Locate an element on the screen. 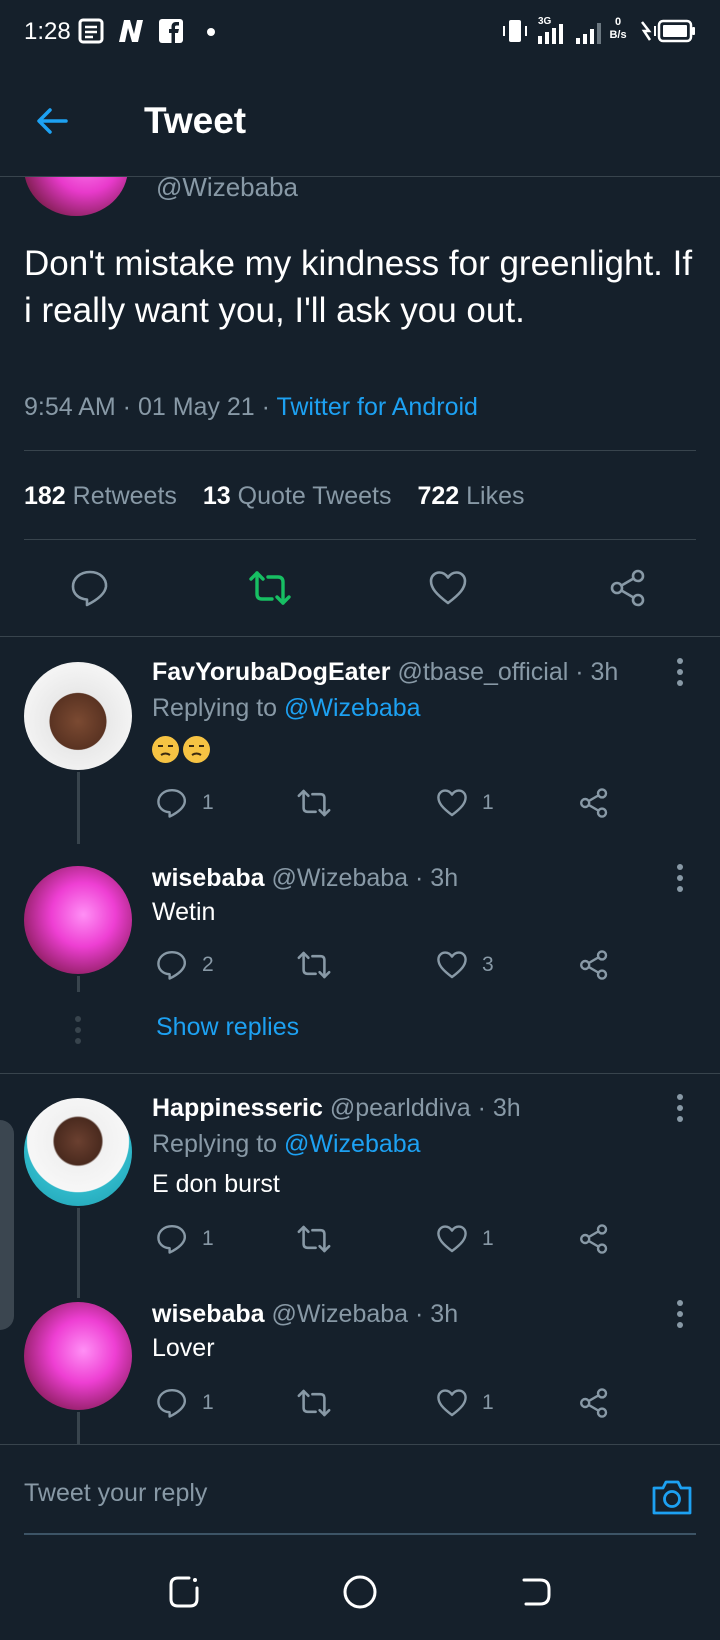  reply-author-handle: @tbase_official is located at coordinates (482, 672).